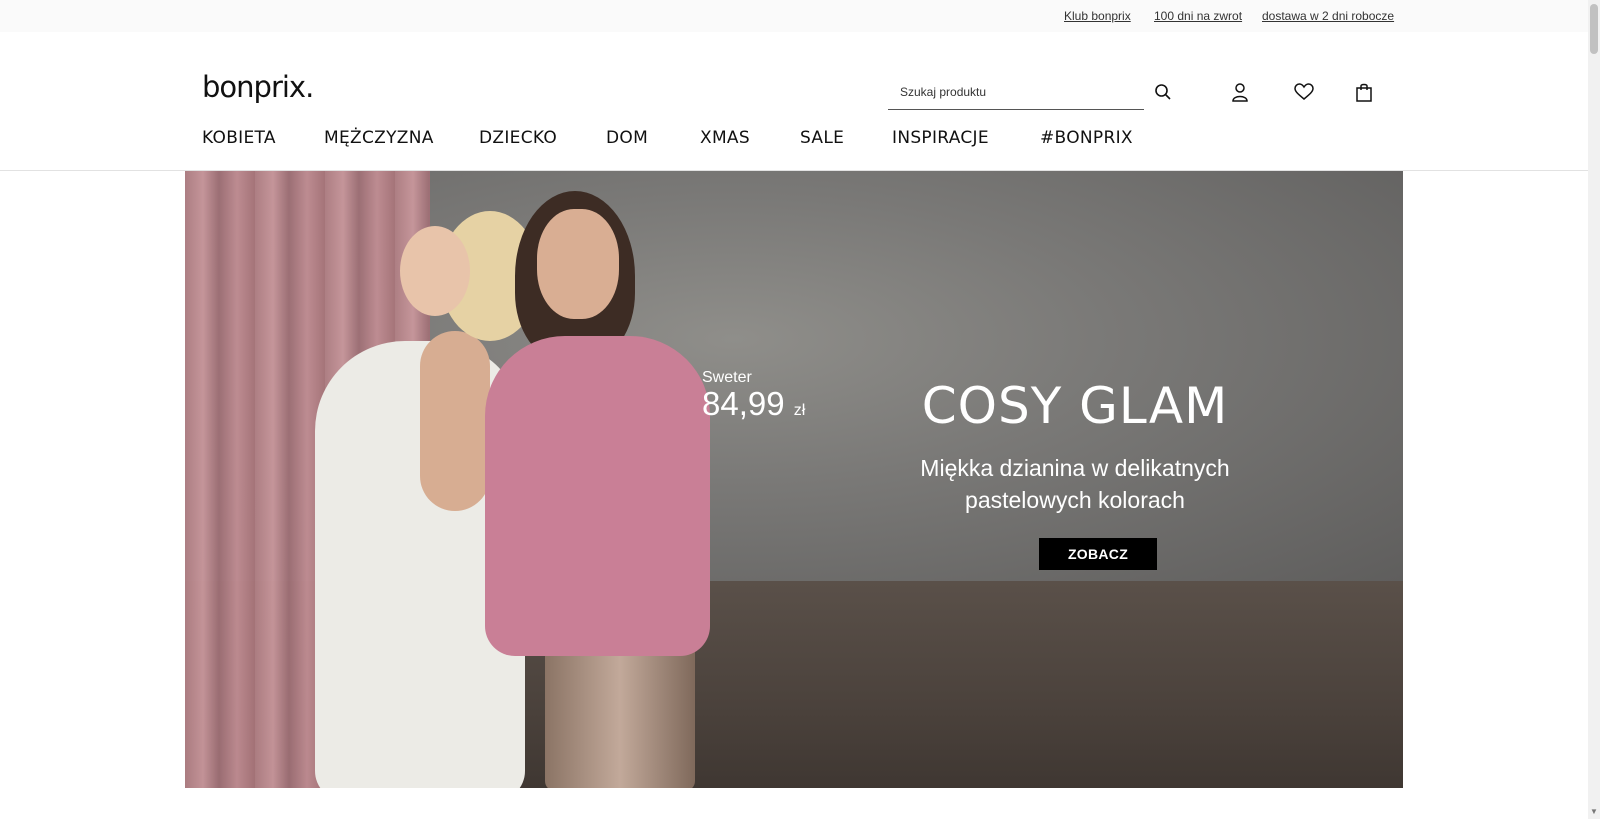 The height and width of the screenshot is (819, 1600). Describe the element at coordinates (455, 421) in the screenshot. I see `model-back` at that location.